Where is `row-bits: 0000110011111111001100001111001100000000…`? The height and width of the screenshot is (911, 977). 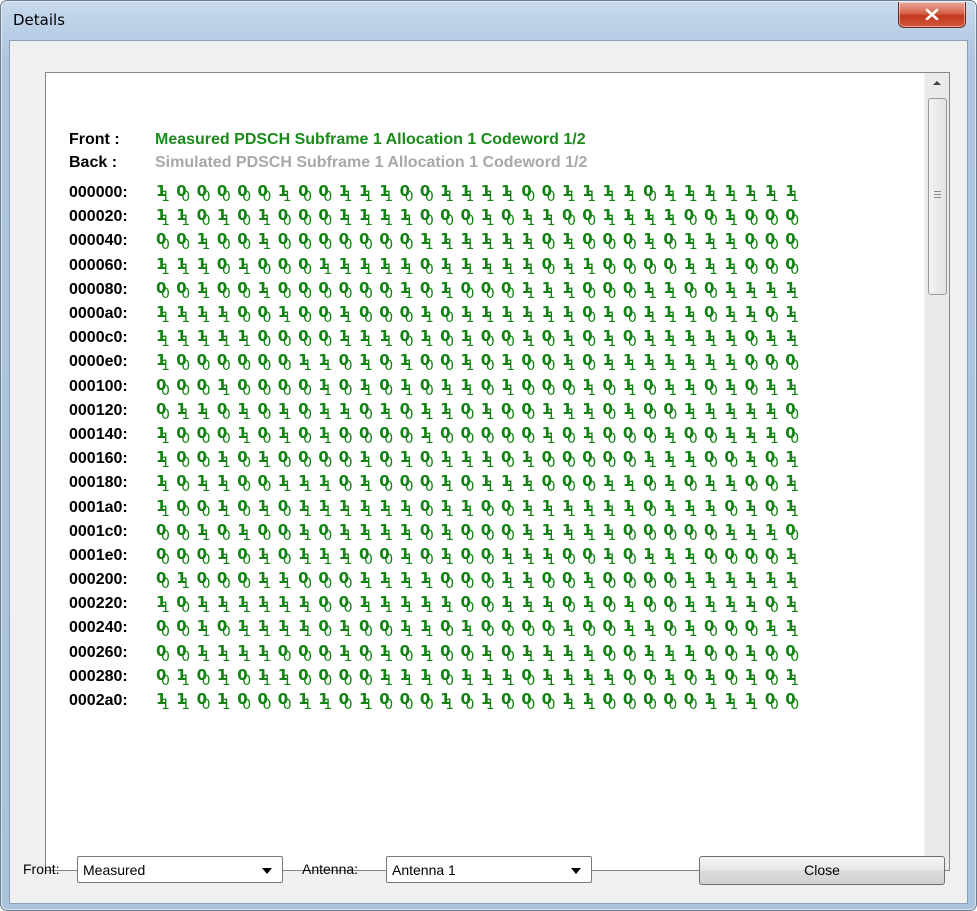 row-bits: 0000110011111111001100001111001100000000… is located at coordinates (481, 628).